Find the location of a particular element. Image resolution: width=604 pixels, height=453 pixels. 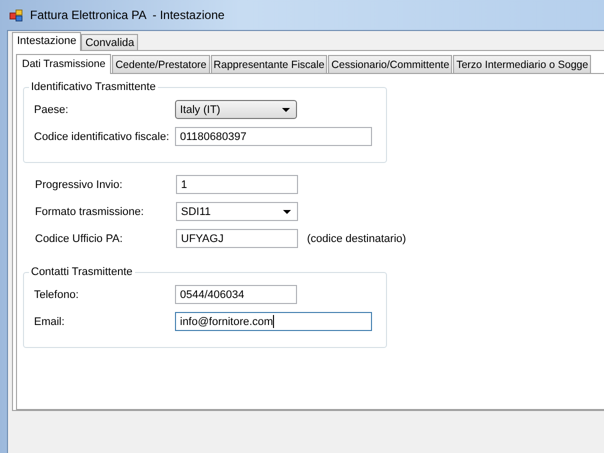

group-title: Identificativo Trasmittente is located at coordinates (93, 87).